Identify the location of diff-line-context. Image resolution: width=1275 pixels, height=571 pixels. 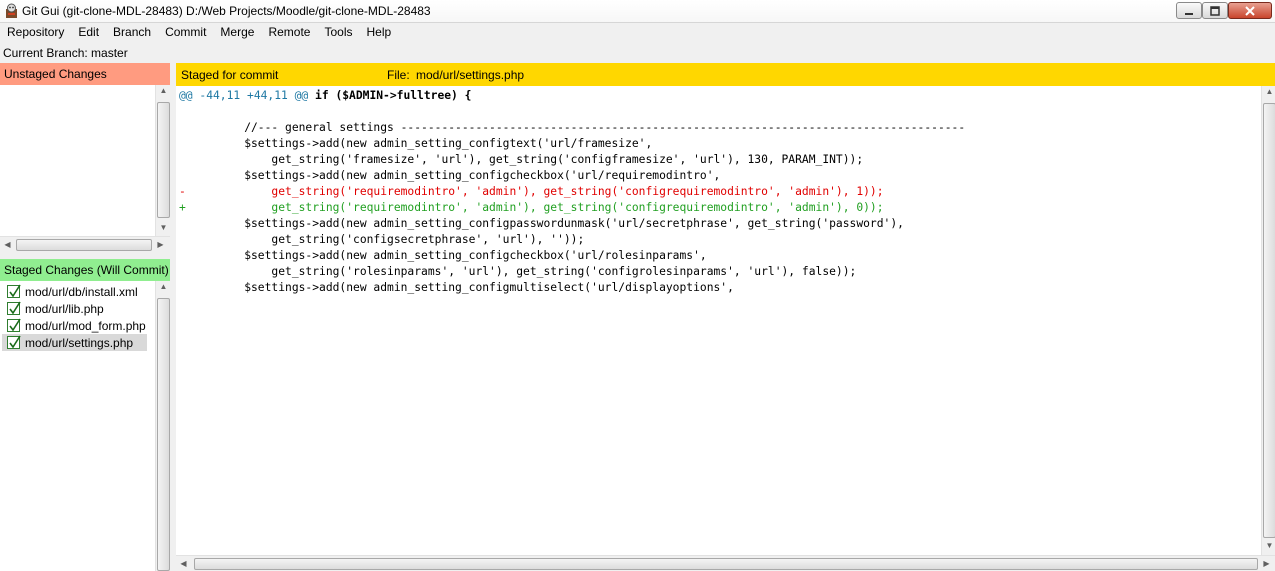
(198, 112).